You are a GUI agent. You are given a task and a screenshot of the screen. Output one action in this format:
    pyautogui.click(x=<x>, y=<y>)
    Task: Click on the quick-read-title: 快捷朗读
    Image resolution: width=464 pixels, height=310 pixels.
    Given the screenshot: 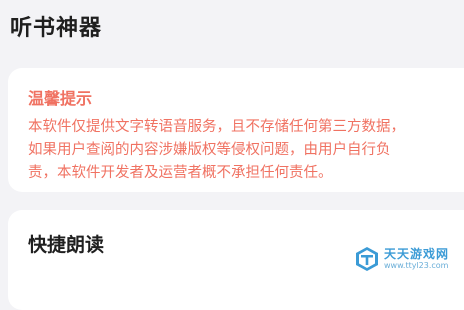 What is the action you would take?
    pyautogui.click(x=66, y=245)
    